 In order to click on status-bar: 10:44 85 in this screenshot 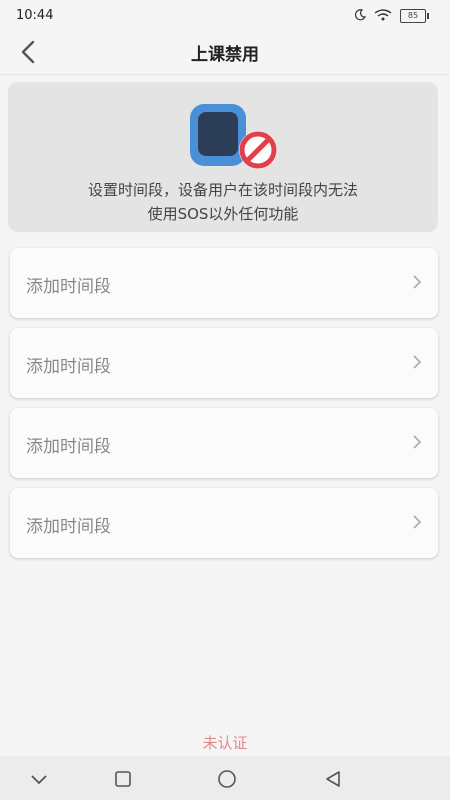, I will do `click(225, 15)`.